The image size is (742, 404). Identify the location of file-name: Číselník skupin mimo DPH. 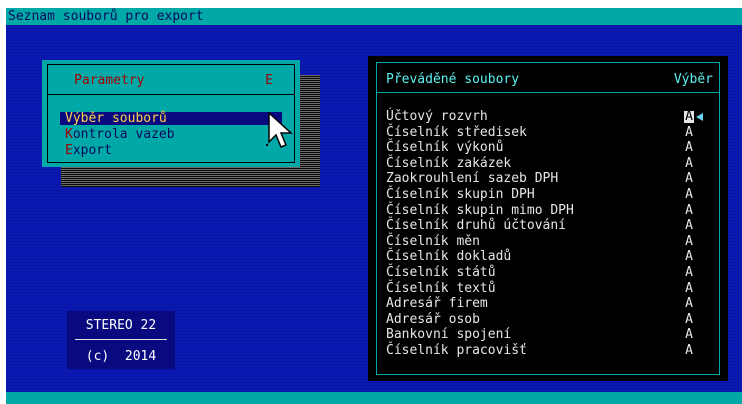
(480, 210).